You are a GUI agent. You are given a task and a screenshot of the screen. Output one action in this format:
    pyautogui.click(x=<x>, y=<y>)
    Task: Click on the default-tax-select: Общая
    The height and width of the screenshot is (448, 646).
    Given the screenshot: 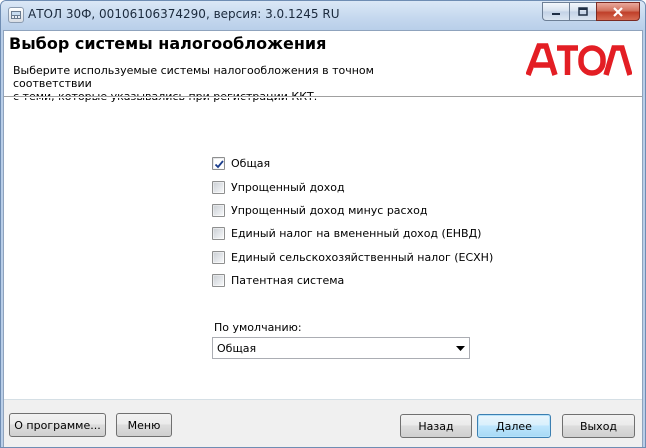 What is the action you would take?
    pyautogui.click(x=341, y=348)
    